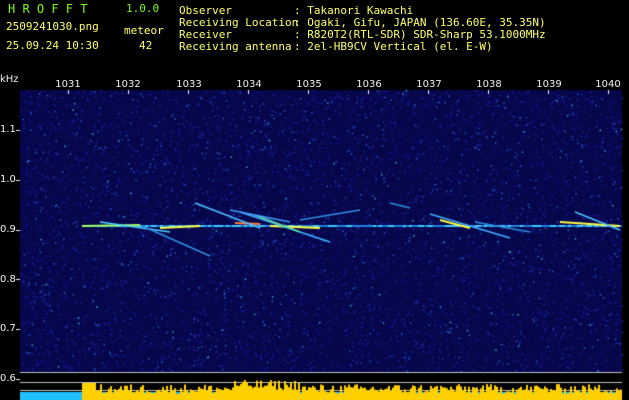 The height and width of the screenshot is (400, 629). Describe the element at coordinates (249, 84) in the screenshot. I see `x-tick-label: 1034` at that location.